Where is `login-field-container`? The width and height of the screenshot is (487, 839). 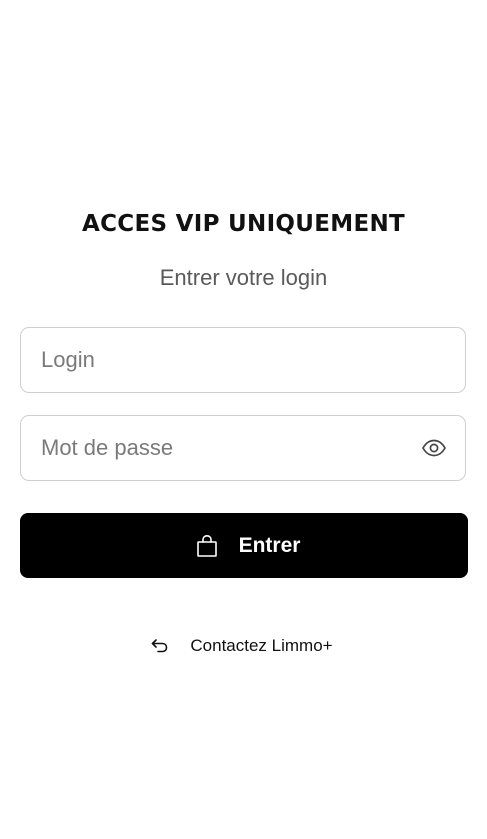
login-field-container is located at coordinates (243, 360).